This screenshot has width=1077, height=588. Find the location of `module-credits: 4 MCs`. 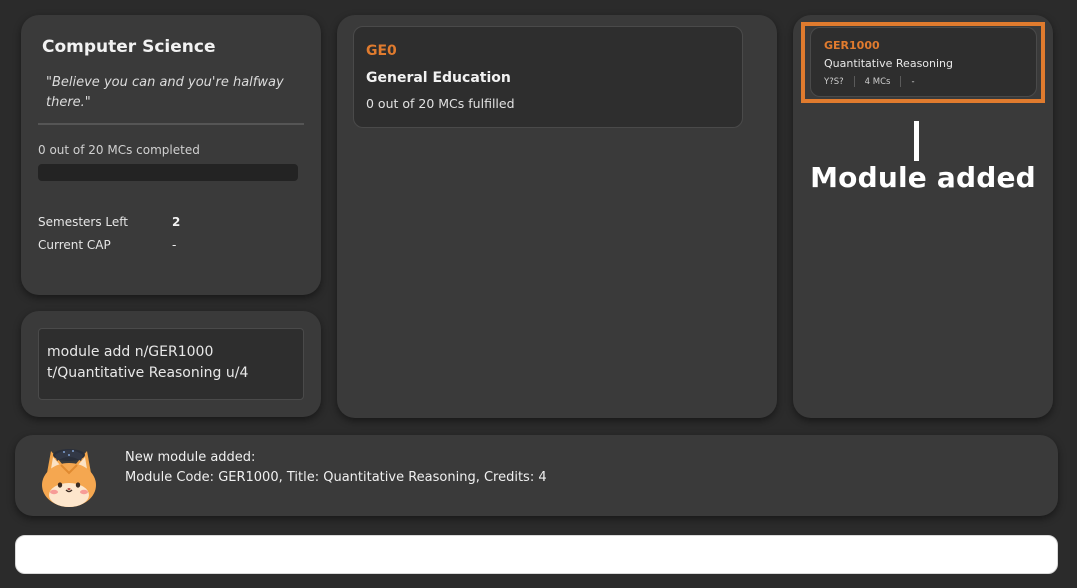

module-credits: 4 MCs is located at coordinates (877, 81).